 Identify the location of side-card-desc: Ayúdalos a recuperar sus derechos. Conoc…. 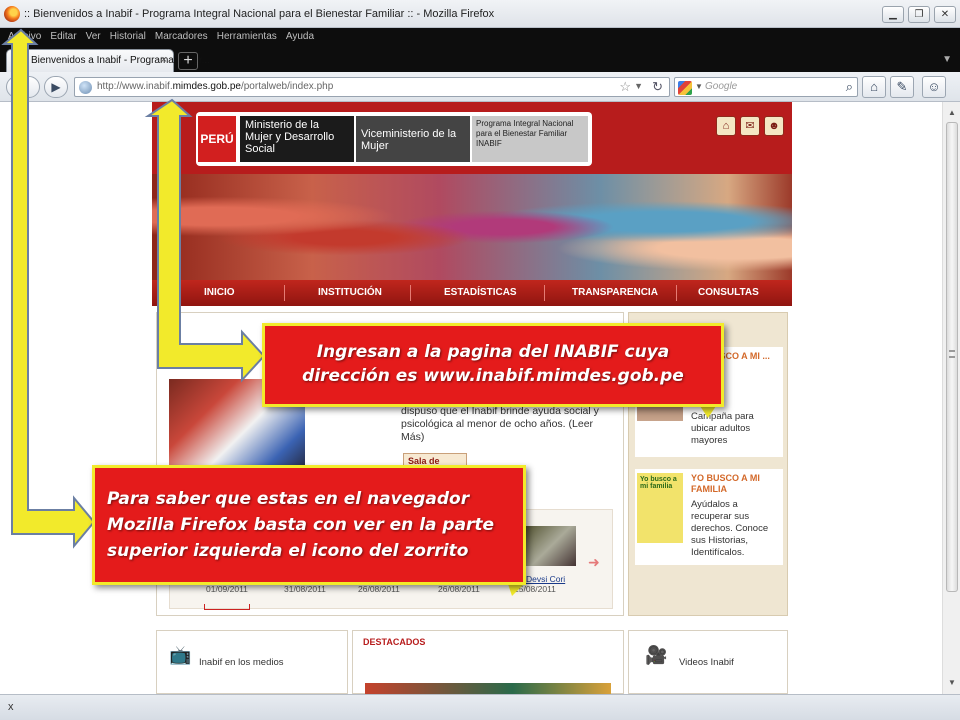
(730, 528).